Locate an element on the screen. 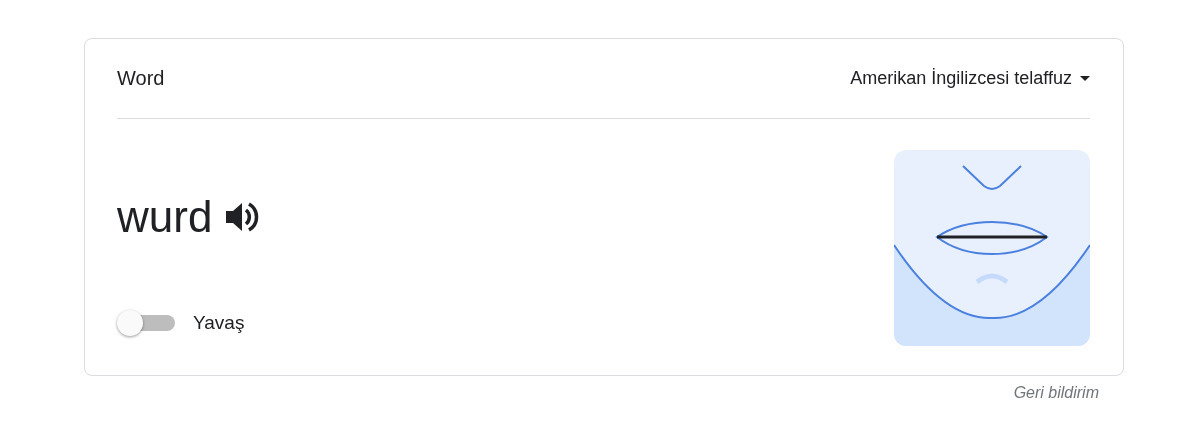 The height and width of the screenshot is (436, 1200). slow-toggle is located at coordinates (146, 323).